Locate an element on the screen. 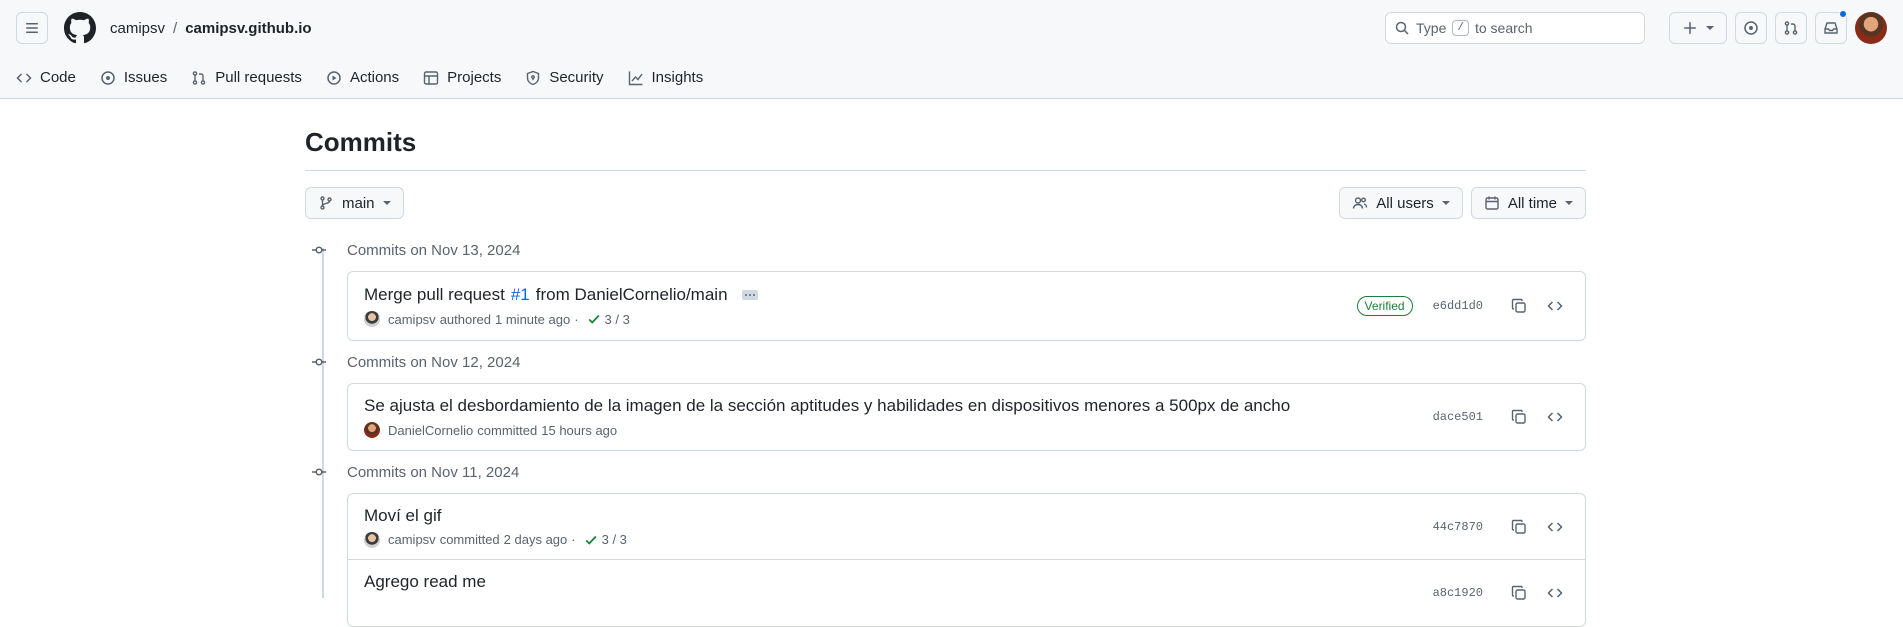 The image size is (1903, 627). tab-issues: Issues is located at coordinates (133, 77).